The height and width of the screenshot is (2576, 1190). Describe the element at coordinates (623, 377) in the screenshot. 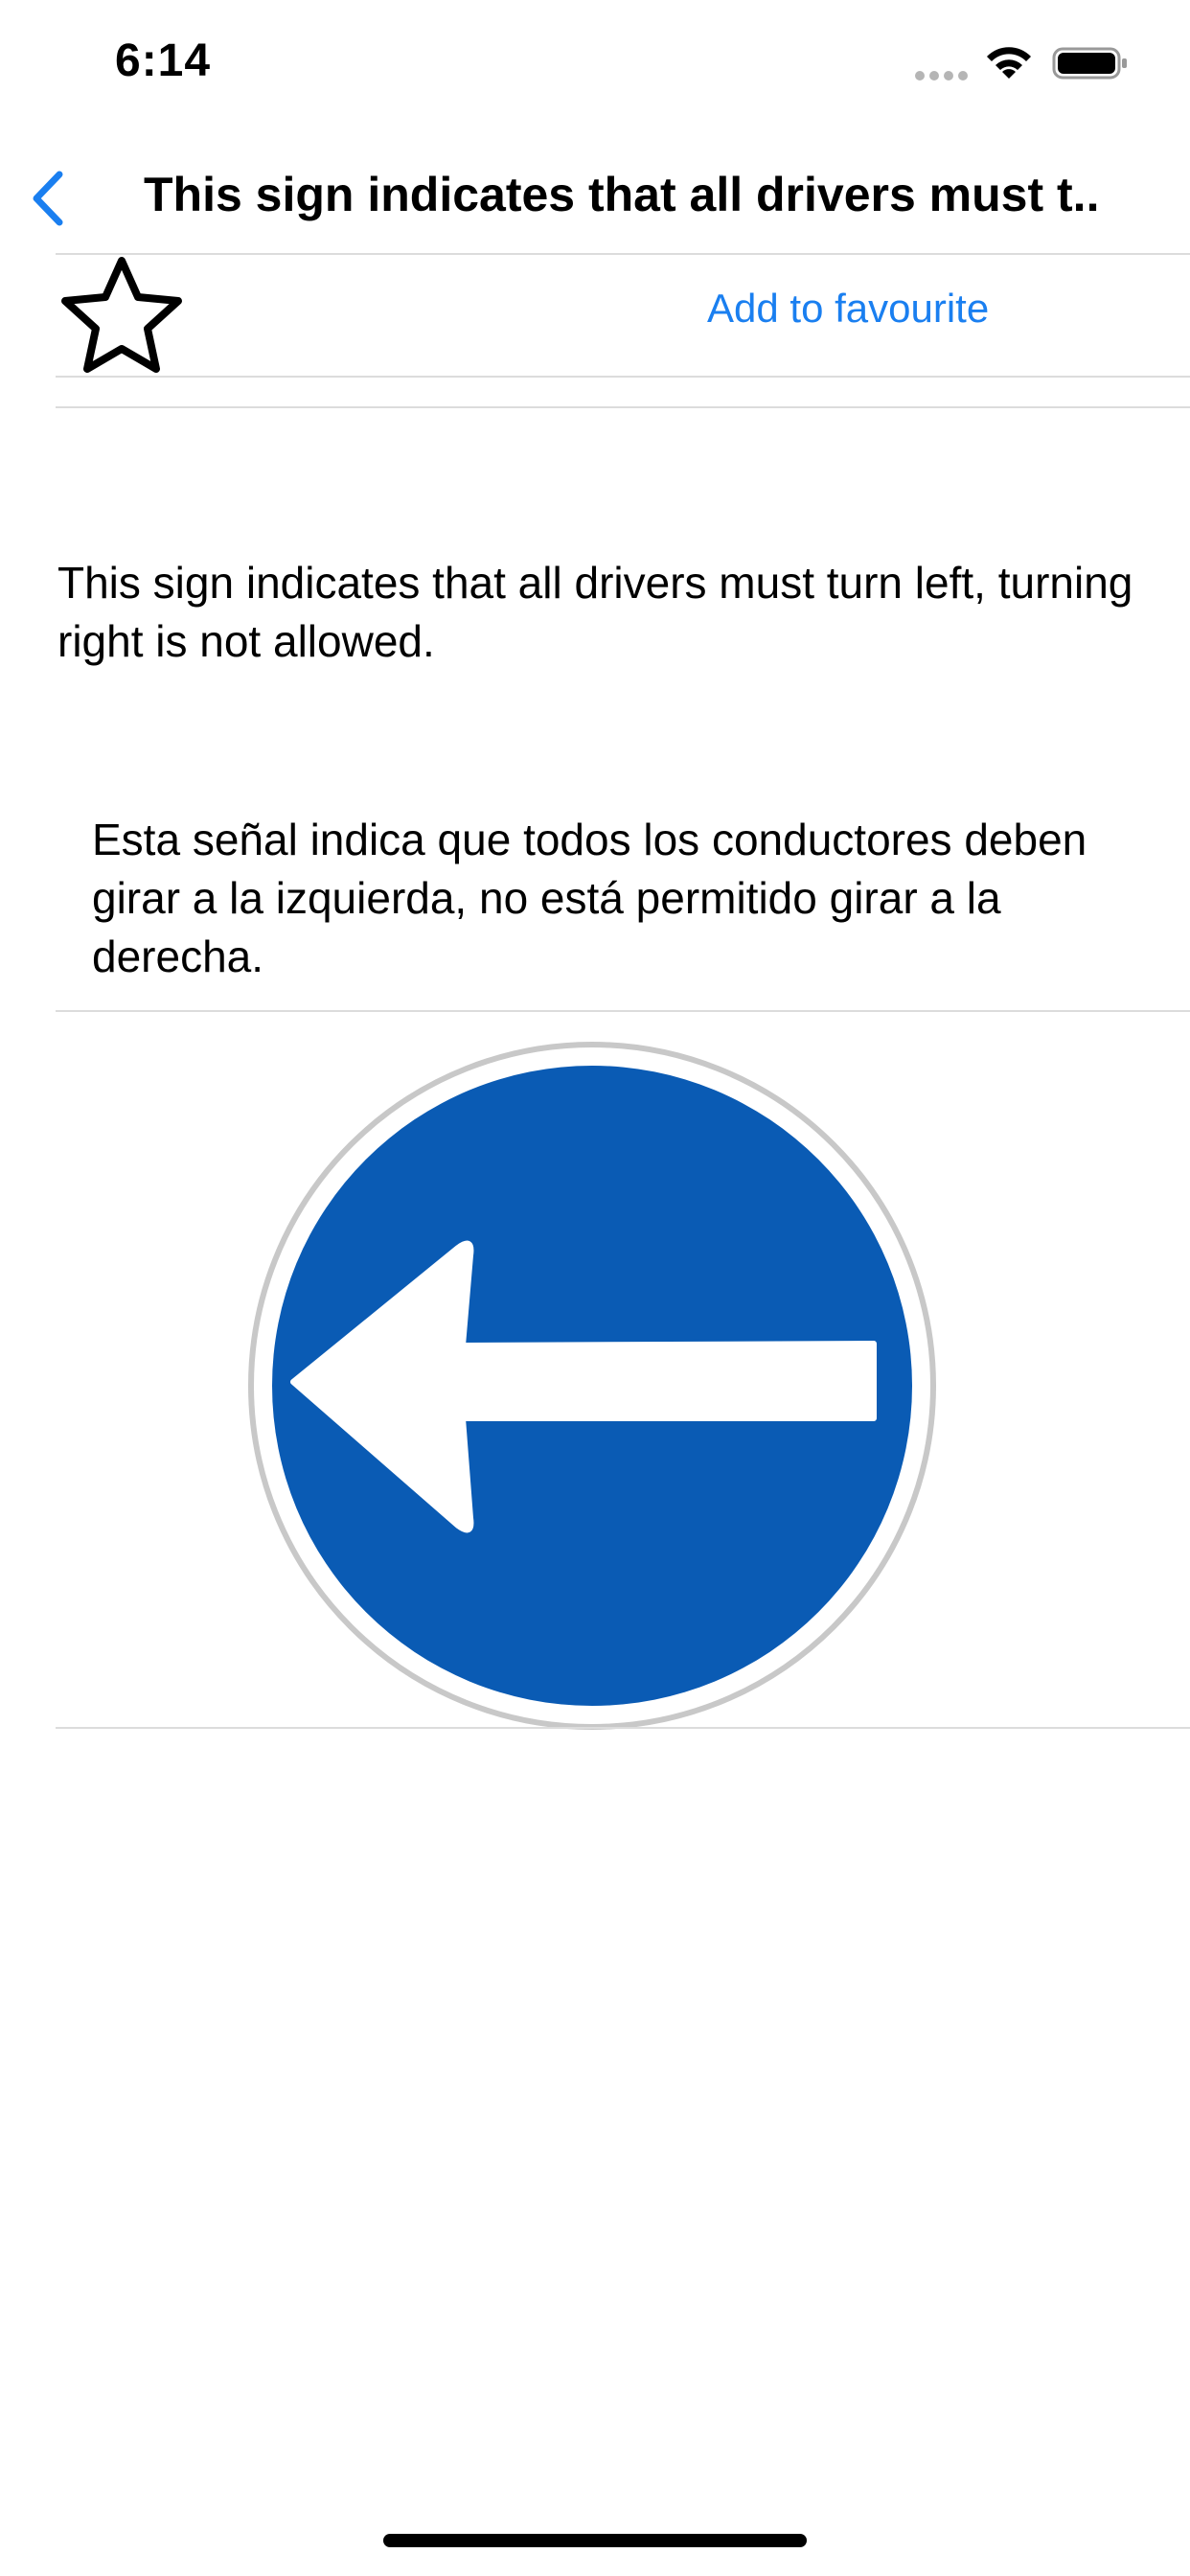

I see `favourite-divider-top` at that location.